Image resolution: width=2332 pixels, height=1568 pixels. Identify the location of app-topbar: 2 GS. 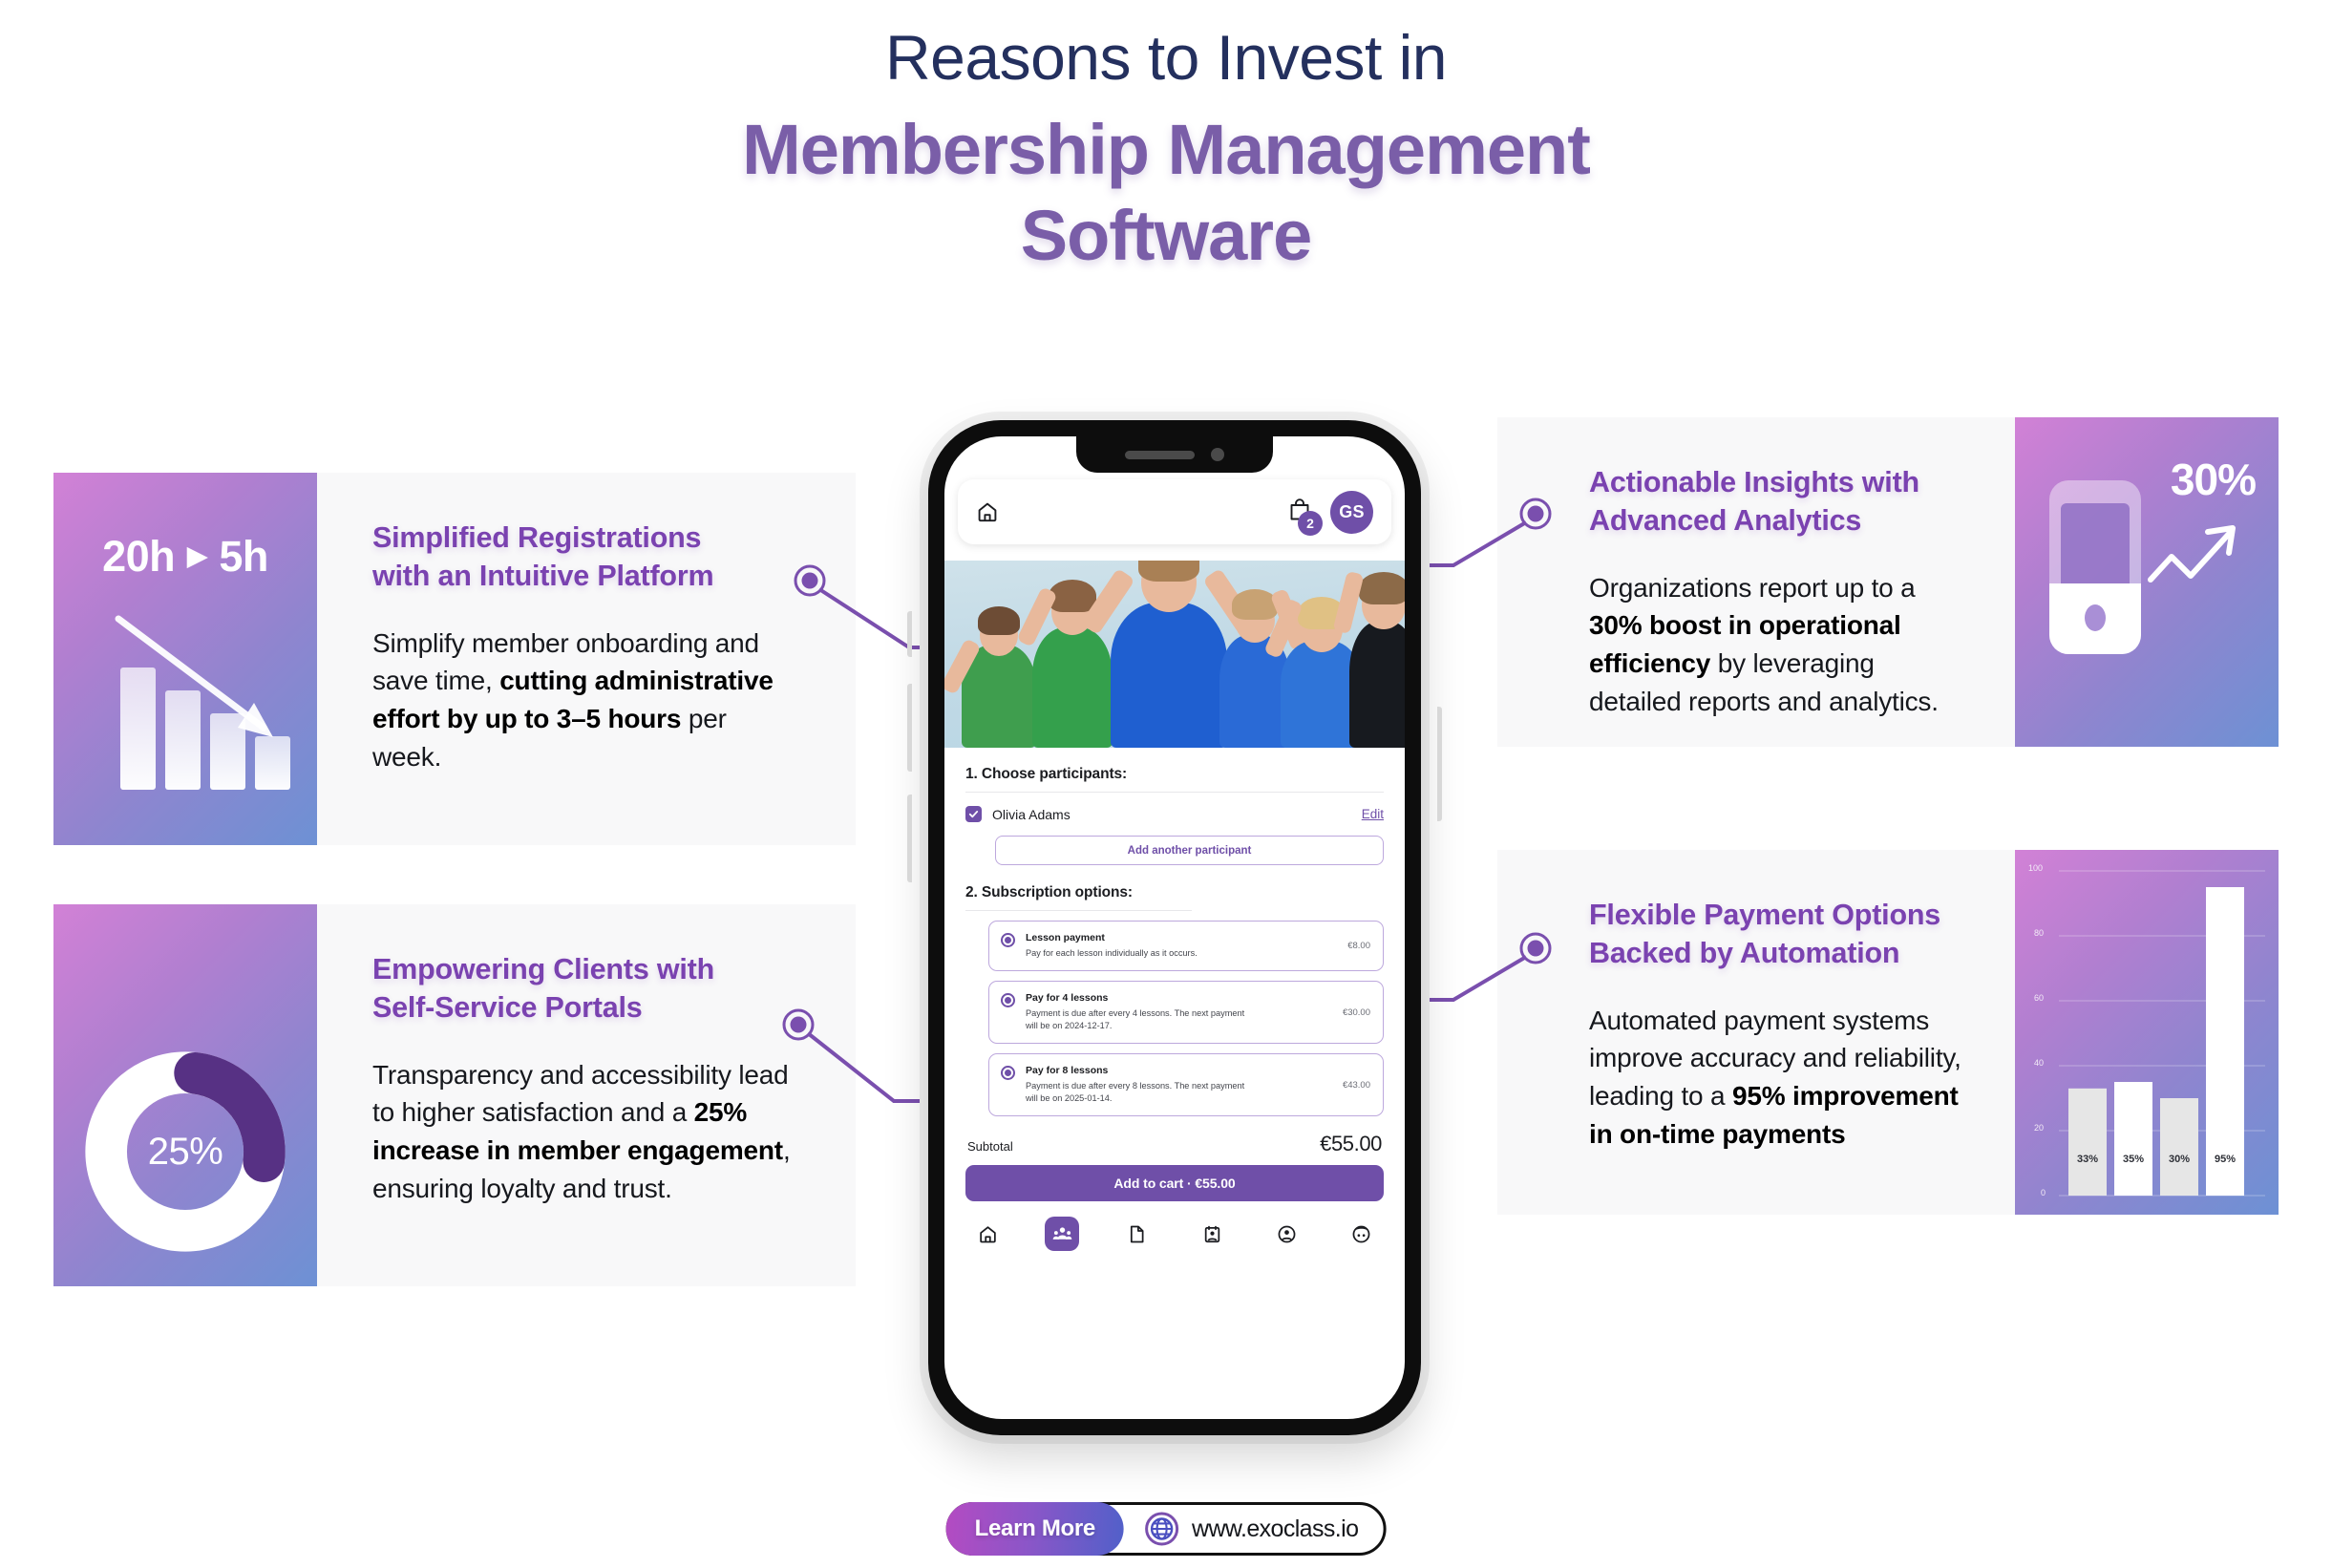
(1174, 511).